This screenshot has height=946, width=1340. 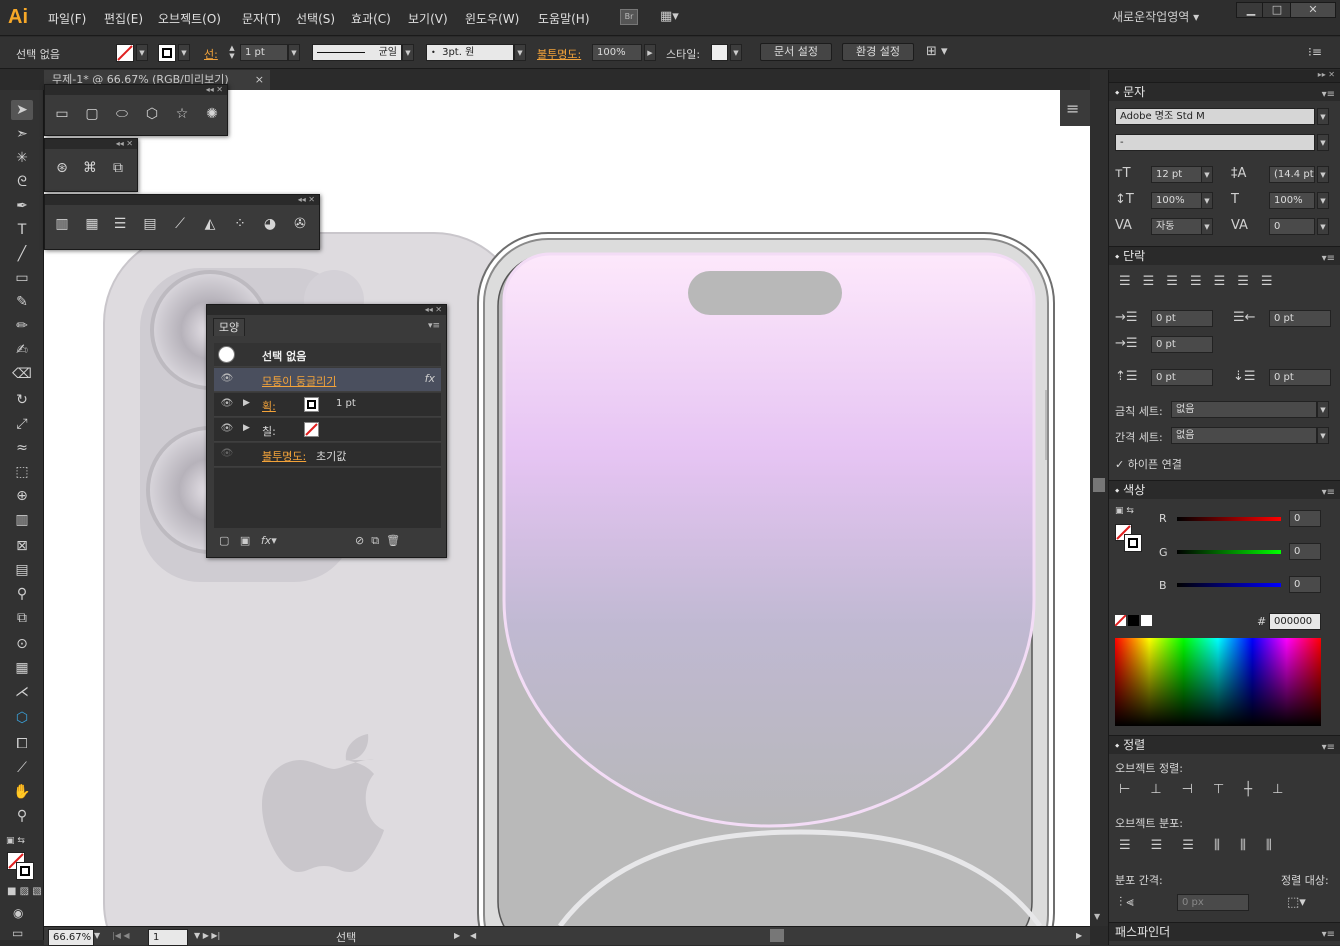 I want to click on slice-tool-icon: ⟋, so click(x=22, y=768).